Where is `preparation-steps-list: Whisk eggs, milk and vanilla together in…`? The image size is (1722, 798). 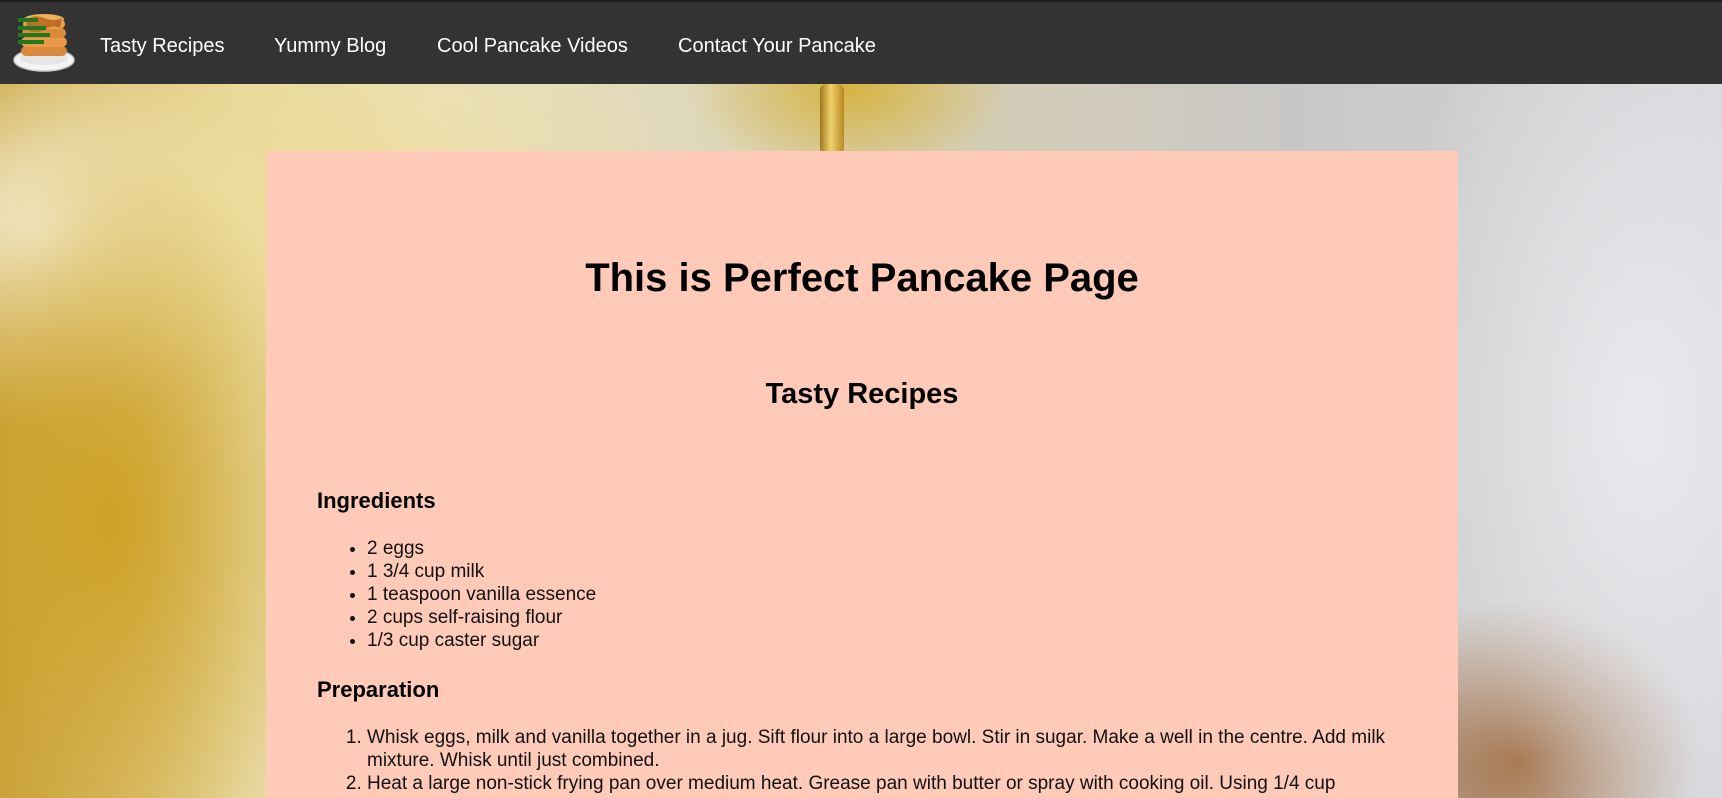 preparation-steps-list: Whisk eggs, milk and vanilla together in… is located at coordinates (867, 760).